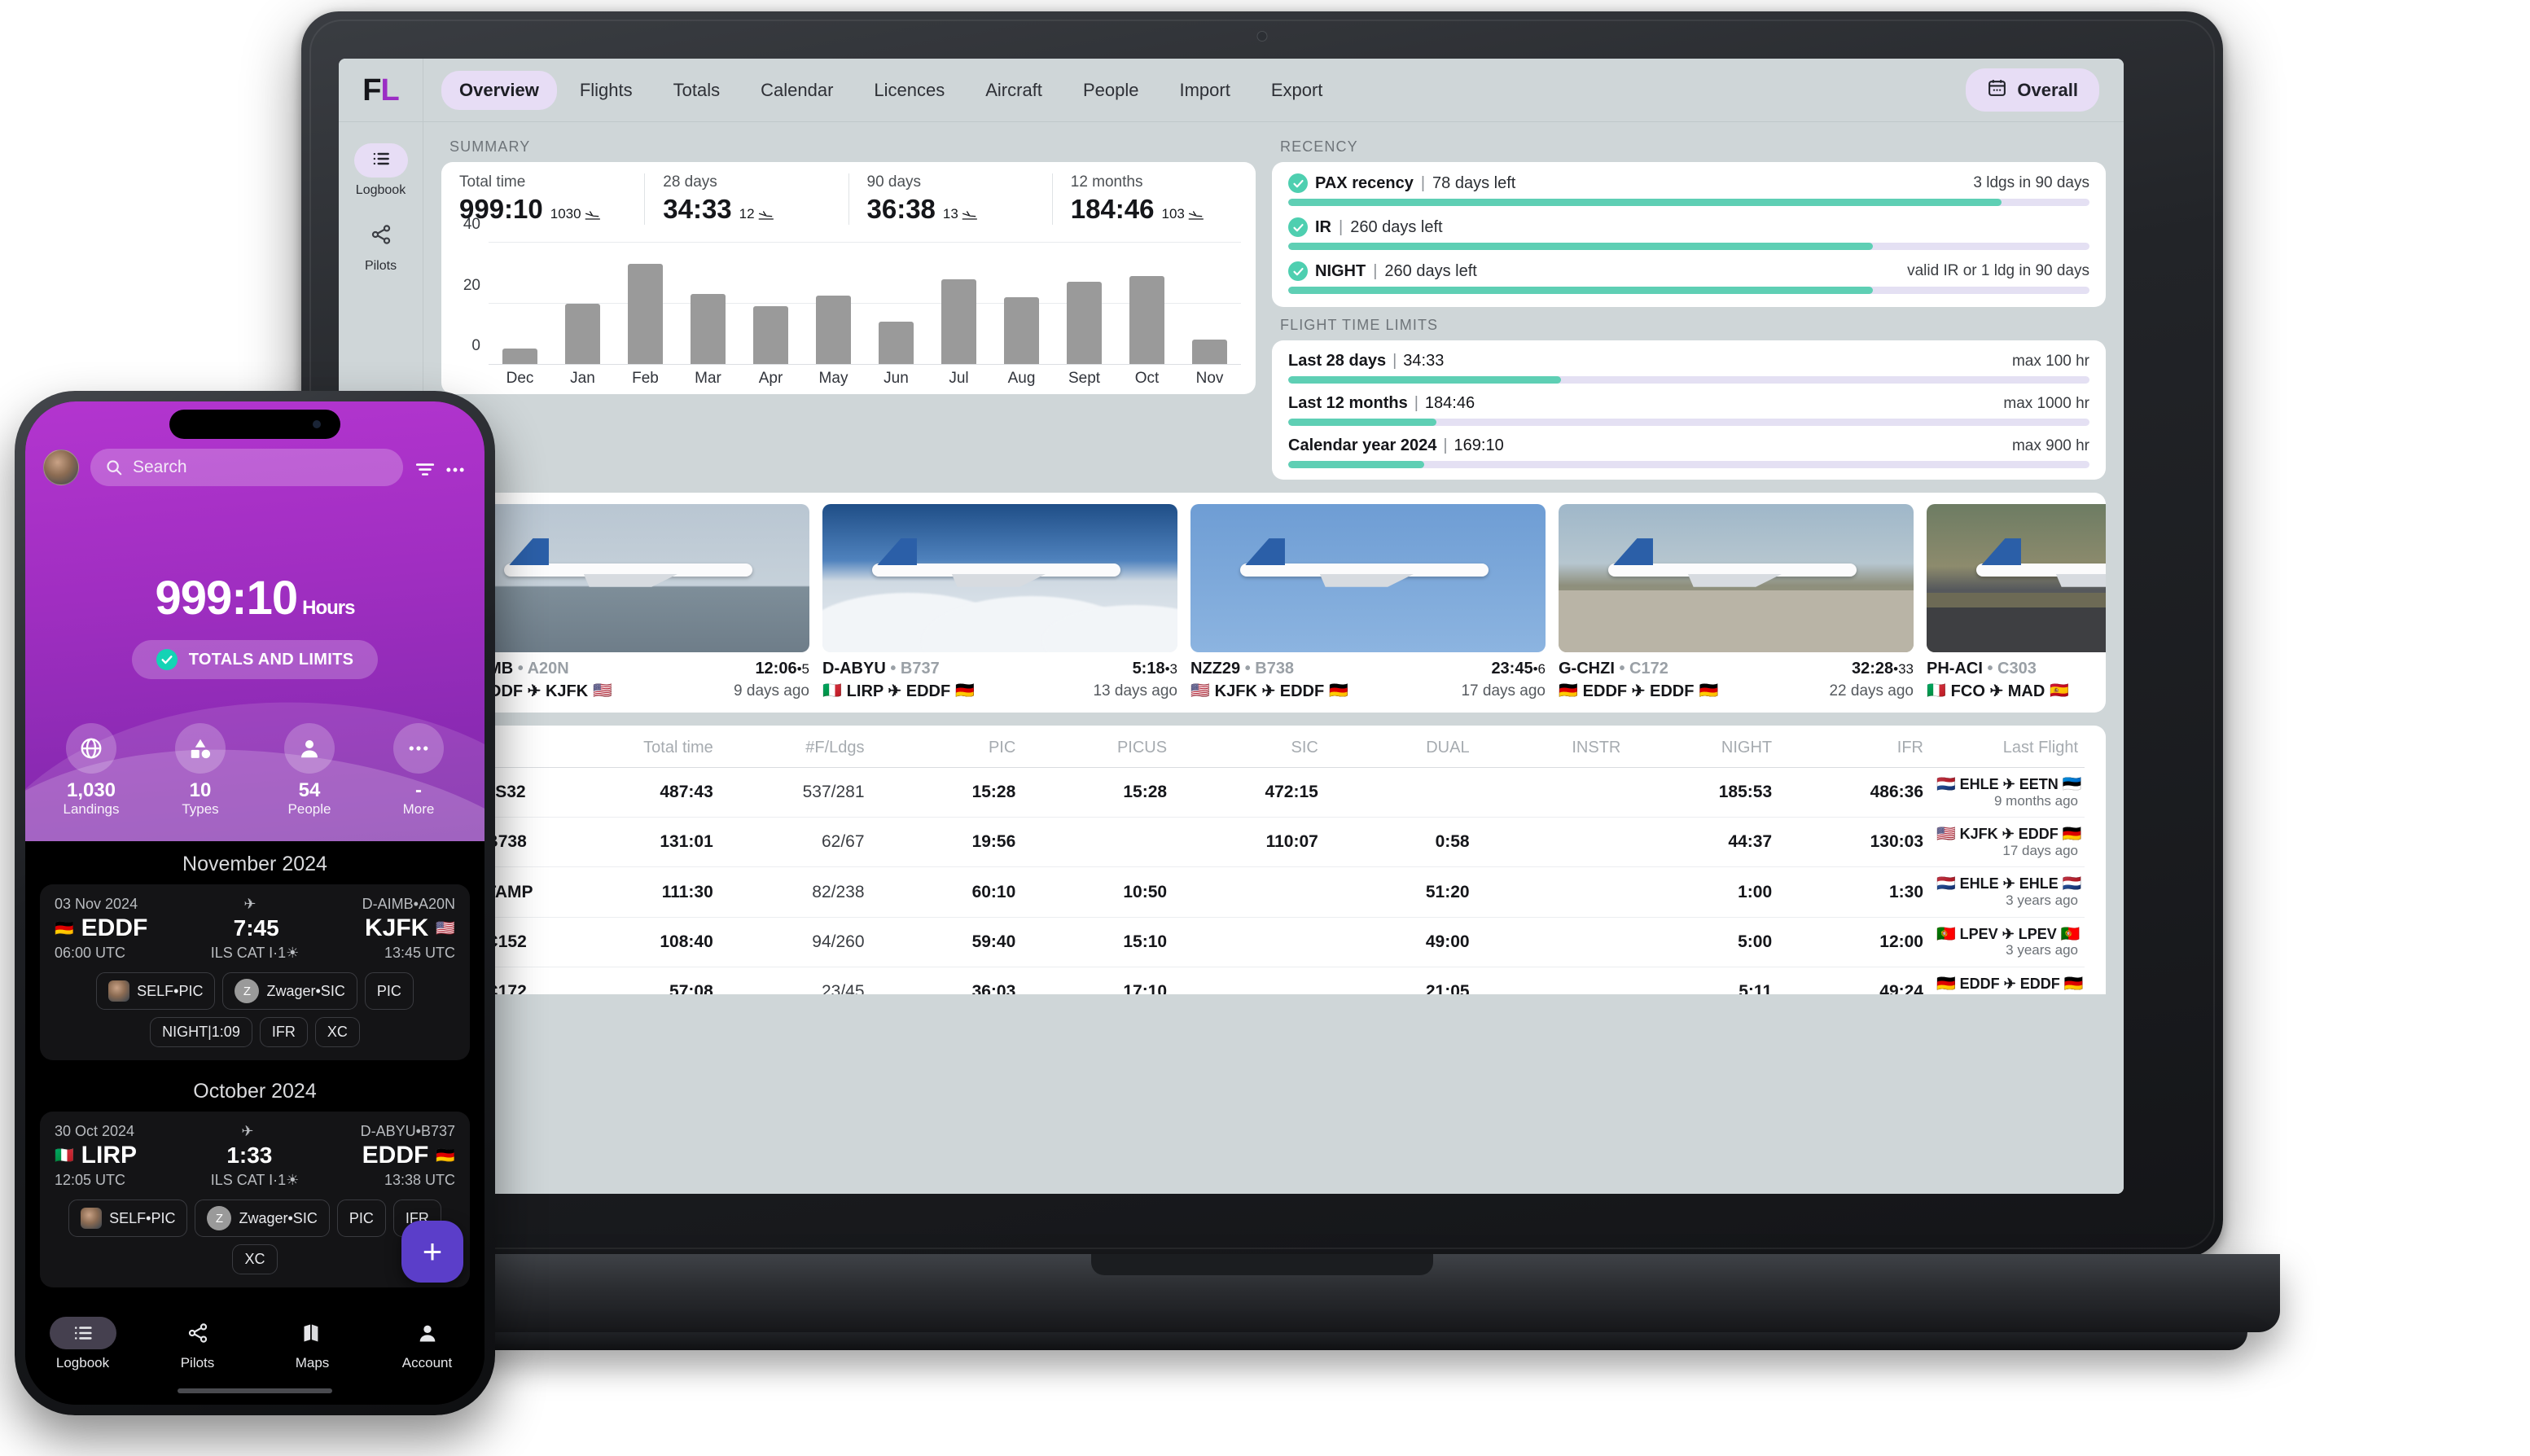 The image size is (2530, 1456). Describe the element at coordinates (380, 160) in the screenshot. I see `logbook-pill` at that location.